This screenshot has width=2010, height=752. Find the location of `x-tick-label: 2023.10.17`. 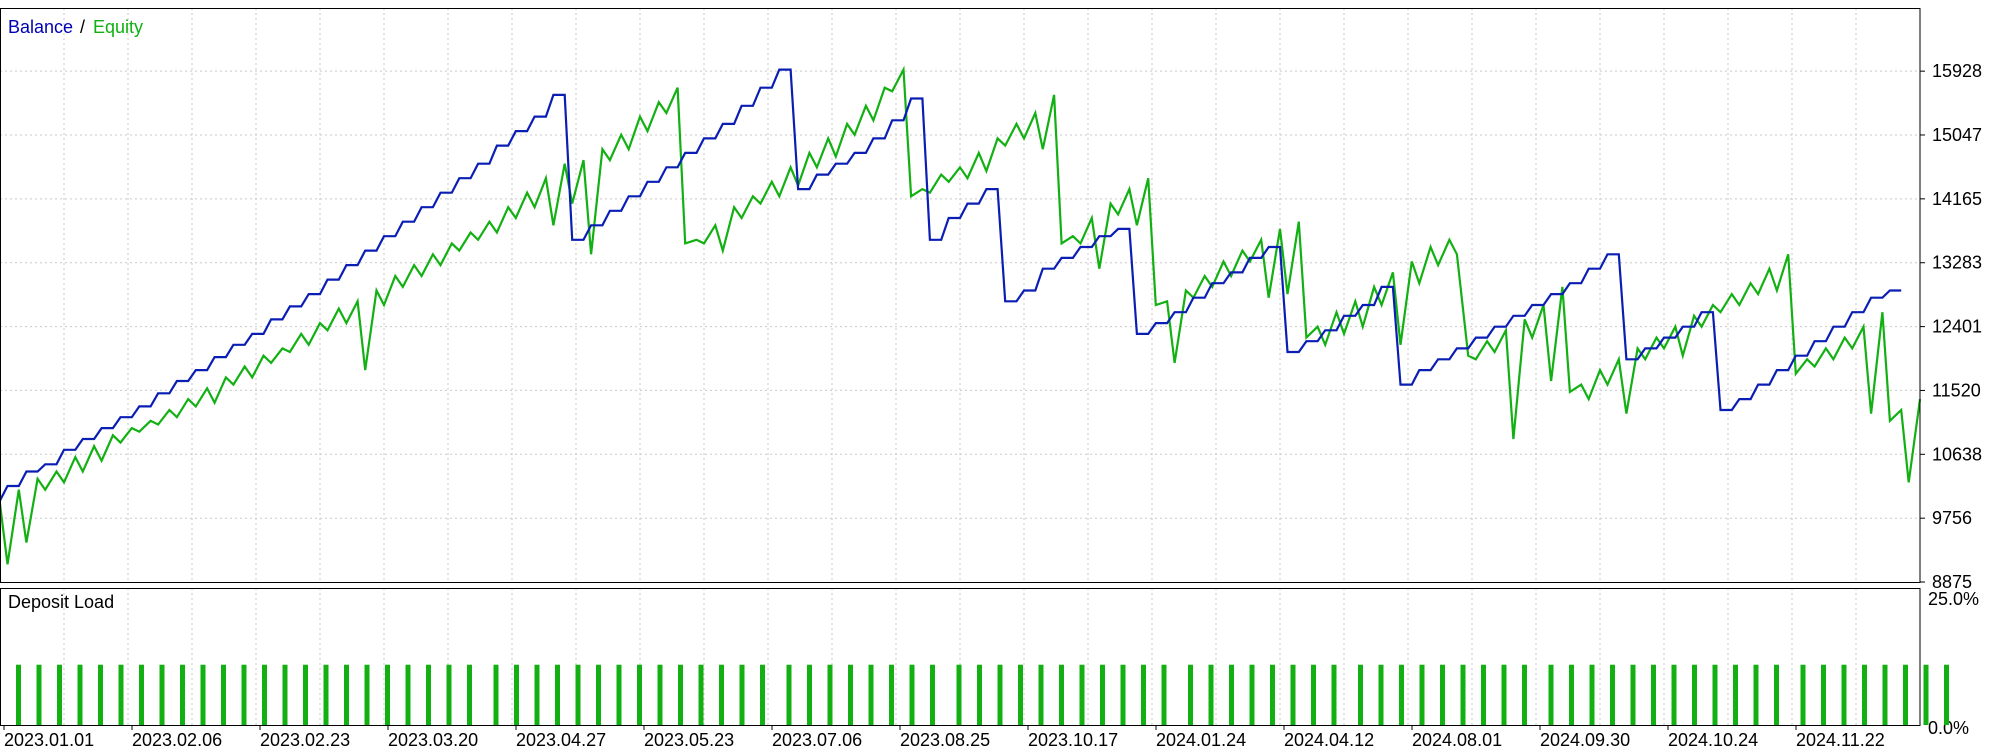

x-tick-label: 2023.10.17 is located at coordinates (1073, 740).